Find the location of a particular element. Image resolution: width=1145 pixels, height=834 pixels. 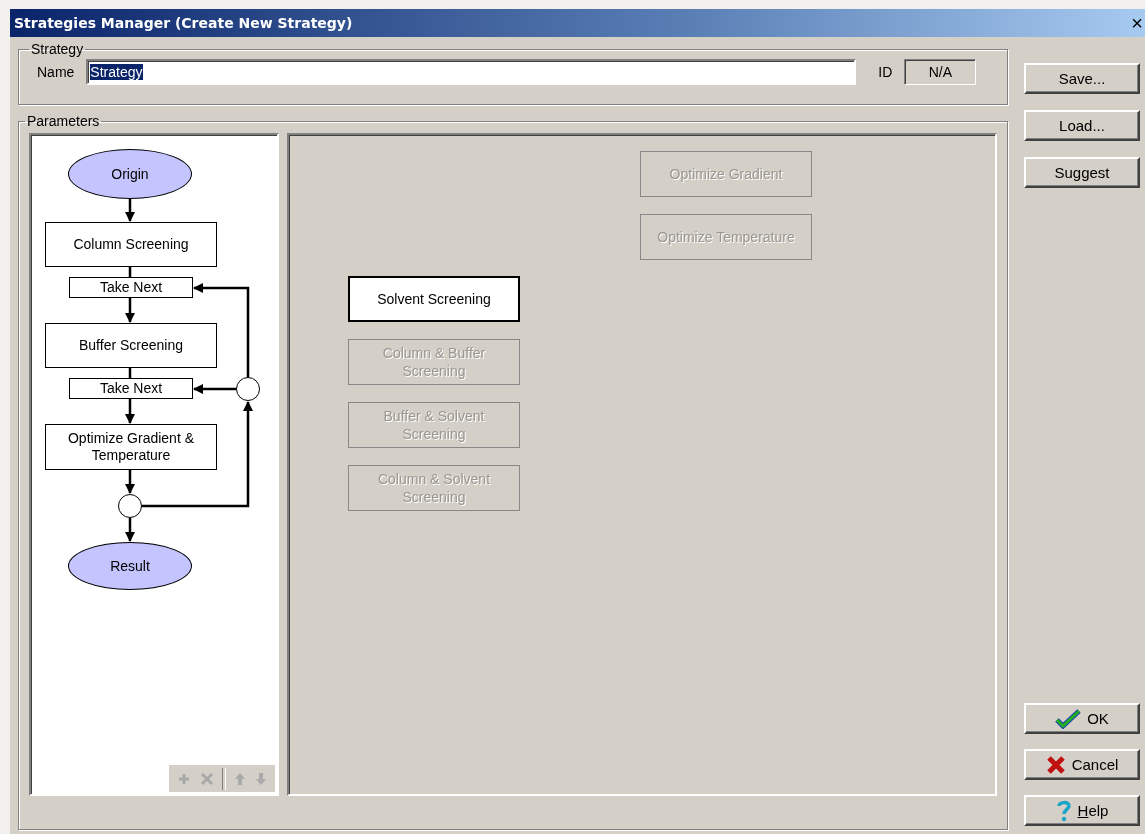

checkmark-icon is located at coordinates (1068, 718).